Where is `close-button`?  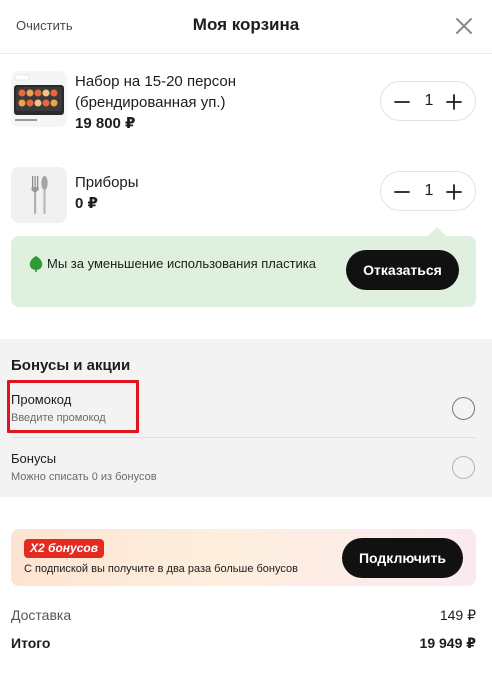 close-button is located at coordinates (464, 26).